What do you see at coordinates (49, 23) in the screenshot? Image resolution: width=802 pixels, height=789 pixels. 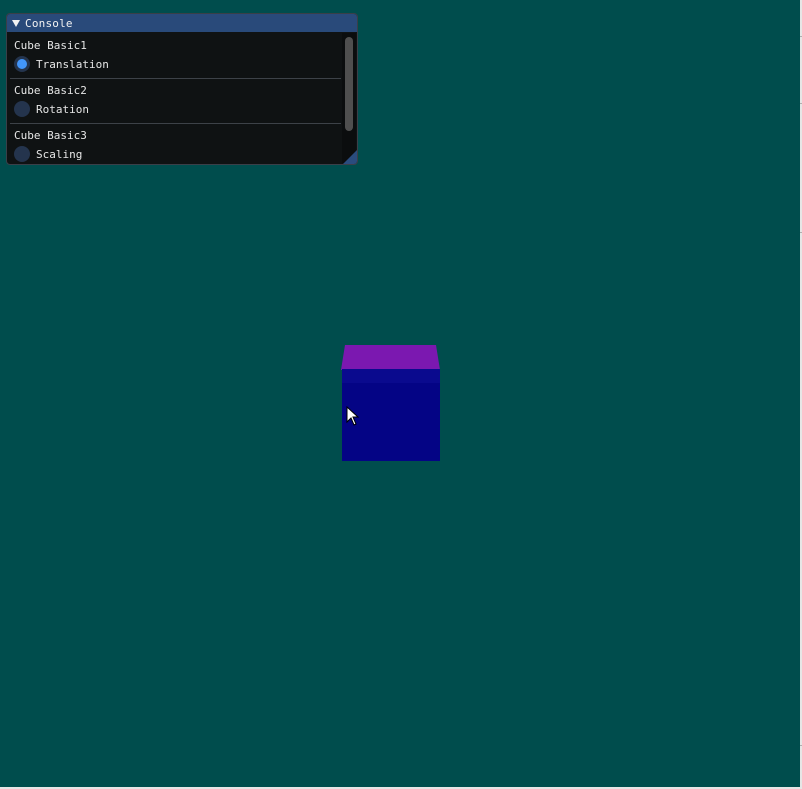 I see `console-title: Console` at bounding box center [49, 23].